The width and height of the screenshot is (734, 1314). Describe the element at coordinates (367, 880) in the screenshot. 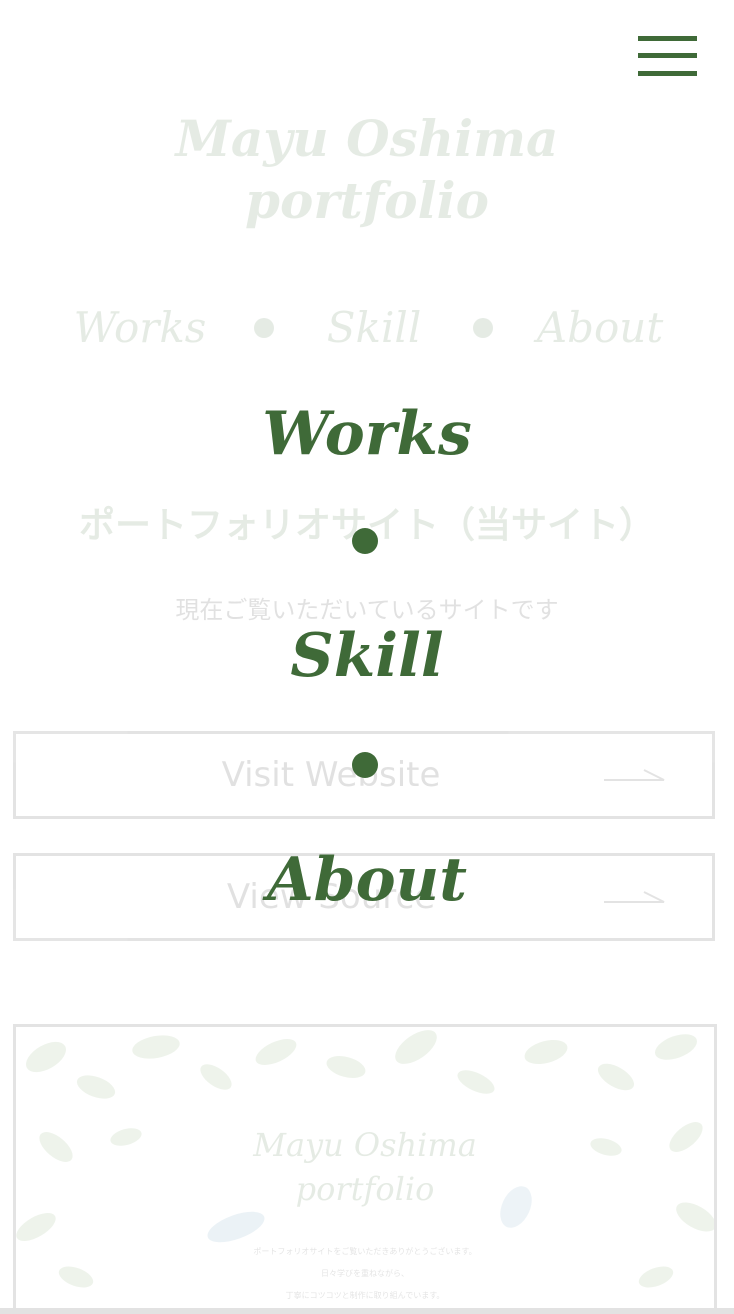

I see `menu-item-about: About` at that location.